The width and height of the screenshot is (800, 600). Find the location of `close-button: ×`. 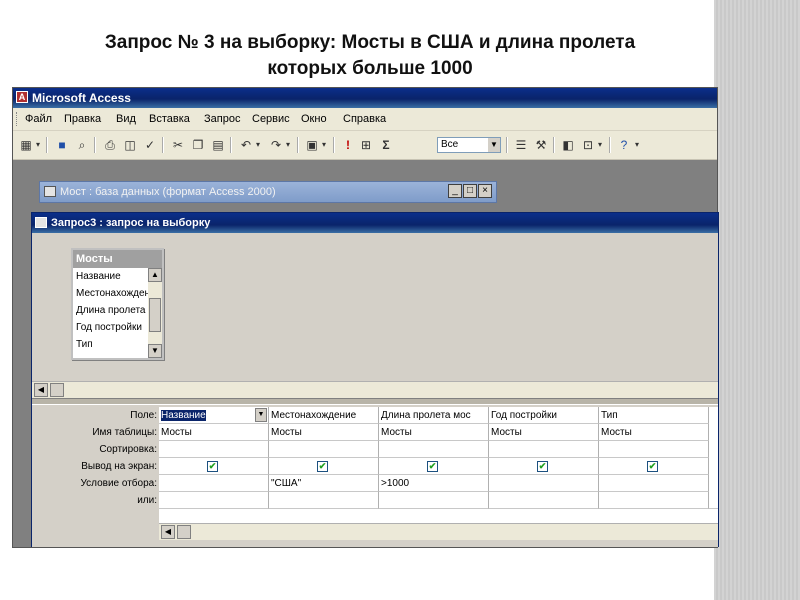

close-button: × is located at coordinates (485, 191).